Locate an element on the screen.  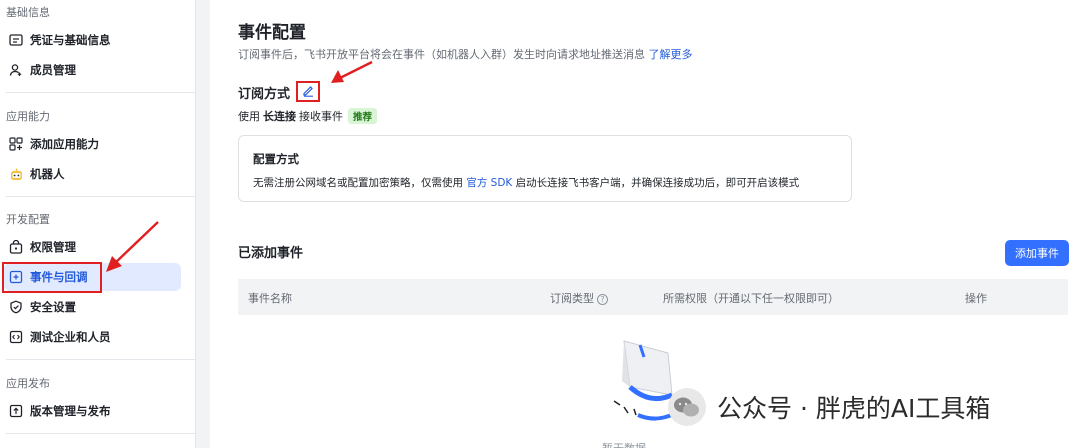
sidebar-item-add-capability: 添加应用能力 is located at coordinates (92, 144).